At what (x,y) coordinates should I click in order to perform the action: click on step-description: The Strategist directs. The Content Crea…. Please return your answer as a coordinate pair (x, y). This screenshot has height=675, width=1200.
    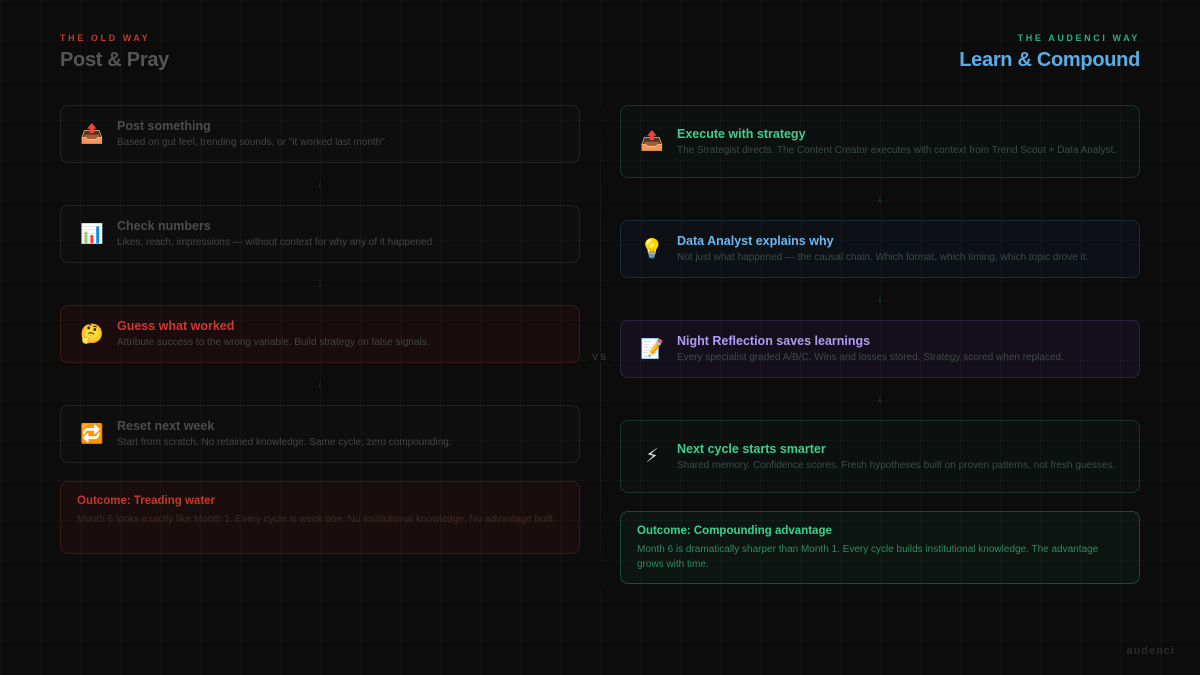
    Looking at the image, I should click on (897, 150).